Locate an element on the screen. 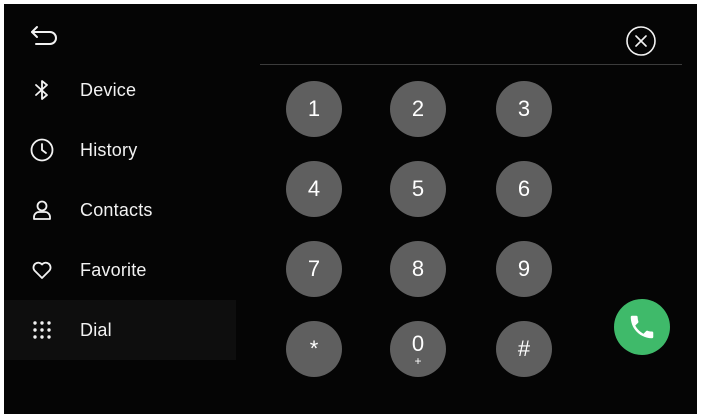  dial-key-0: 0 + is located at coordinates (418, 349).